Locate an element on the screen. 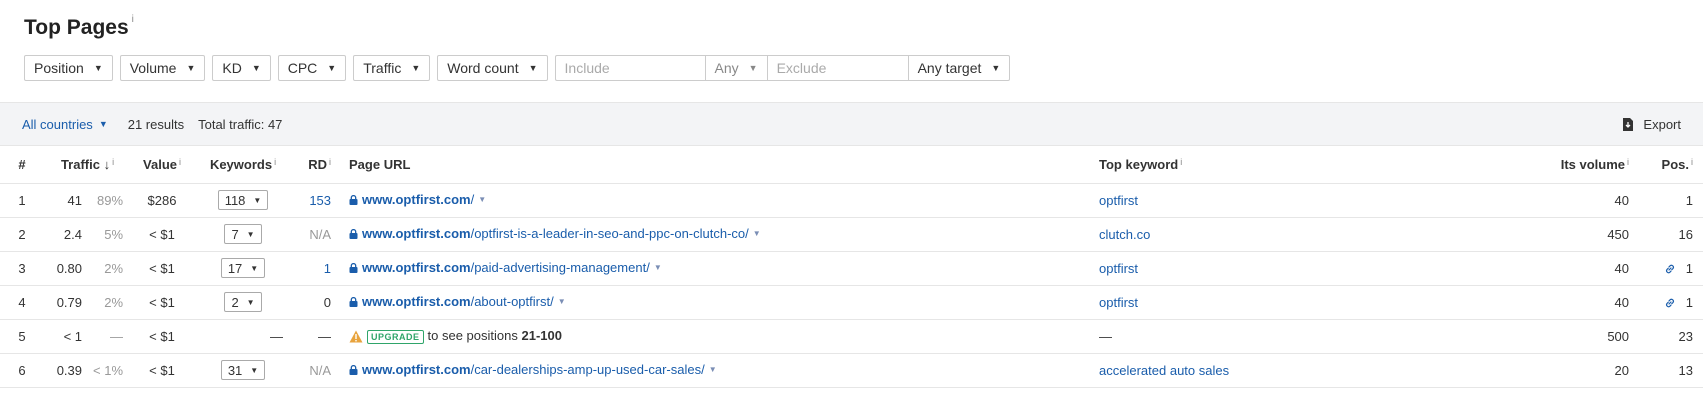 This screenshot has width=1703, height=411. keywords-dropdown: 118 ▼ is located at coordinates (243, 200).